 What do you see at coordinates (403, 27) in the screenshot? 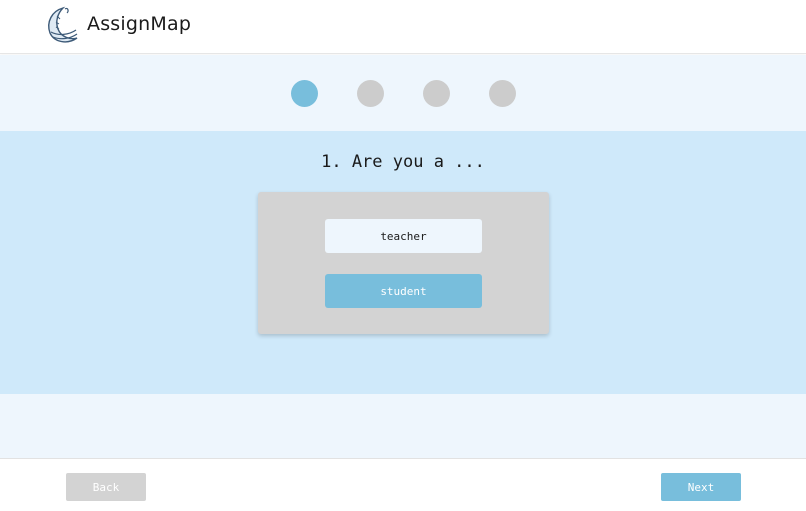
I see `app-header: AssignMap` at bounding box center [403, 27].